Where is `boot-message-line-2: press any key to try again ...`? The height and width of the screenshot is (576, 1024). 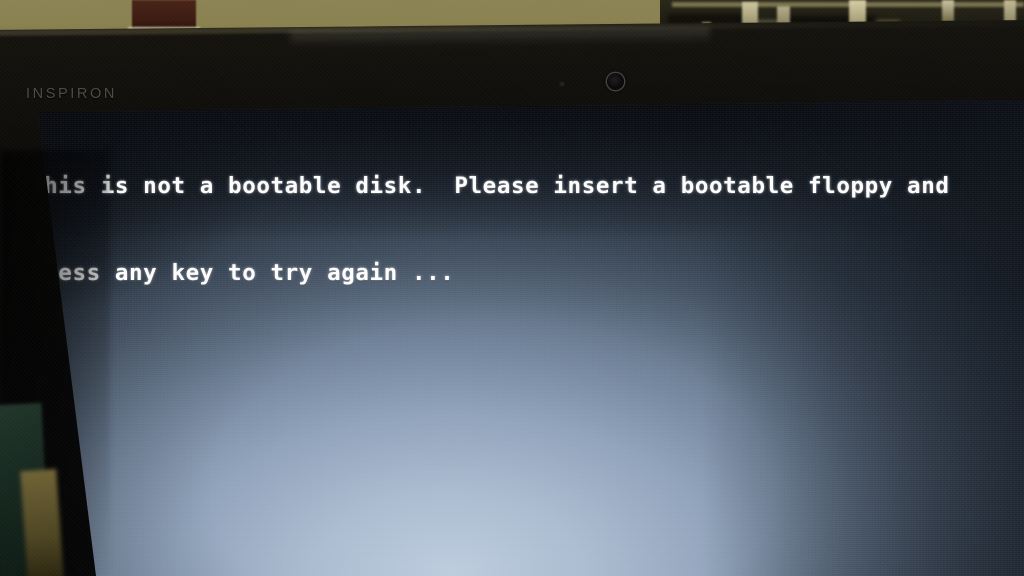
boot-message-line-2: press any key to try again ... is located at coordinates (242, 273).